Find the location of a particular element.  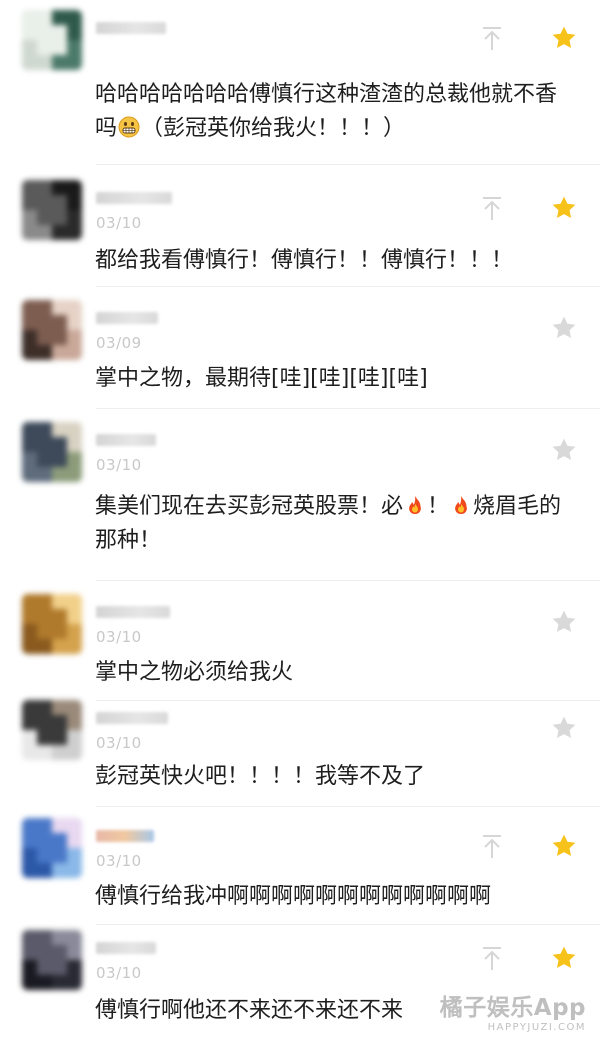

watermark: 橘子娱乐App HAPPYJUZI.COM is located at coordinates (513, 1010).